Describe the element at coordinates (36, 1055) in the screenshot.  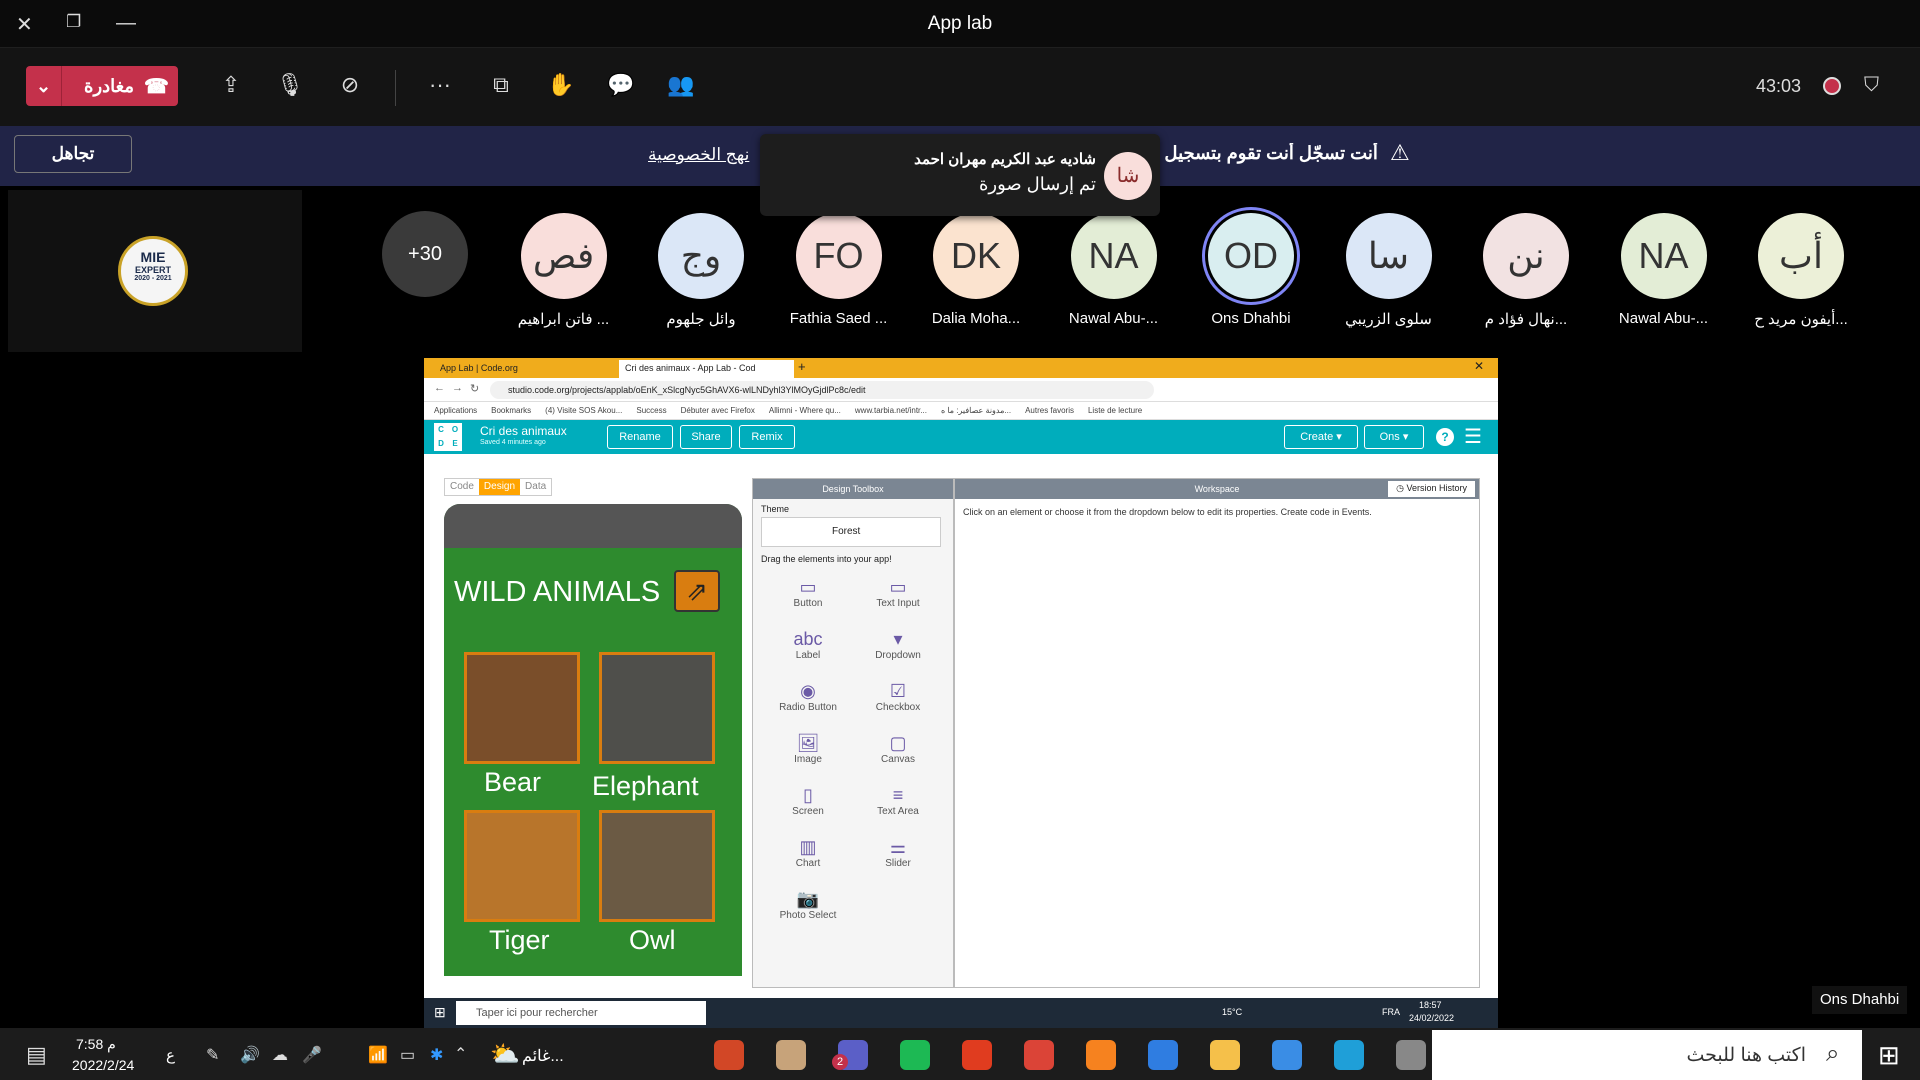
I see `notifications-icon: ▤` at that location.